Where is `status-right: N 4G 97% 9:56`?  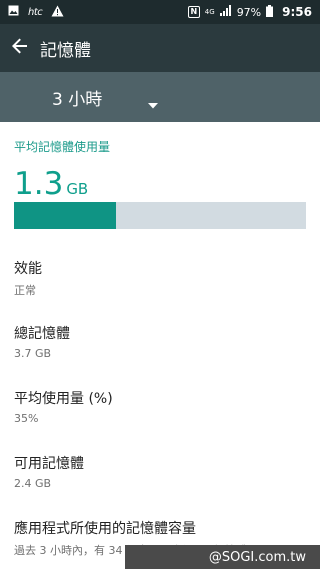
status-right: N 4G 97% 9:56 is located at coordinates (249, 12).